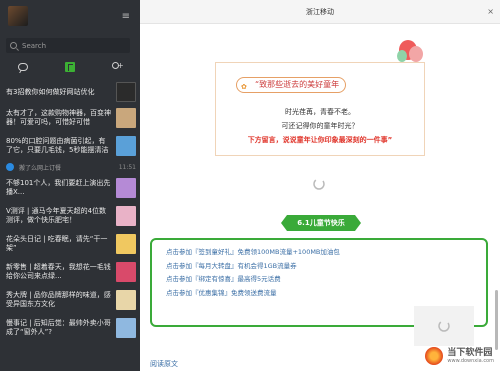  I want to click on watermark-logo-icon, so click(434, 356).